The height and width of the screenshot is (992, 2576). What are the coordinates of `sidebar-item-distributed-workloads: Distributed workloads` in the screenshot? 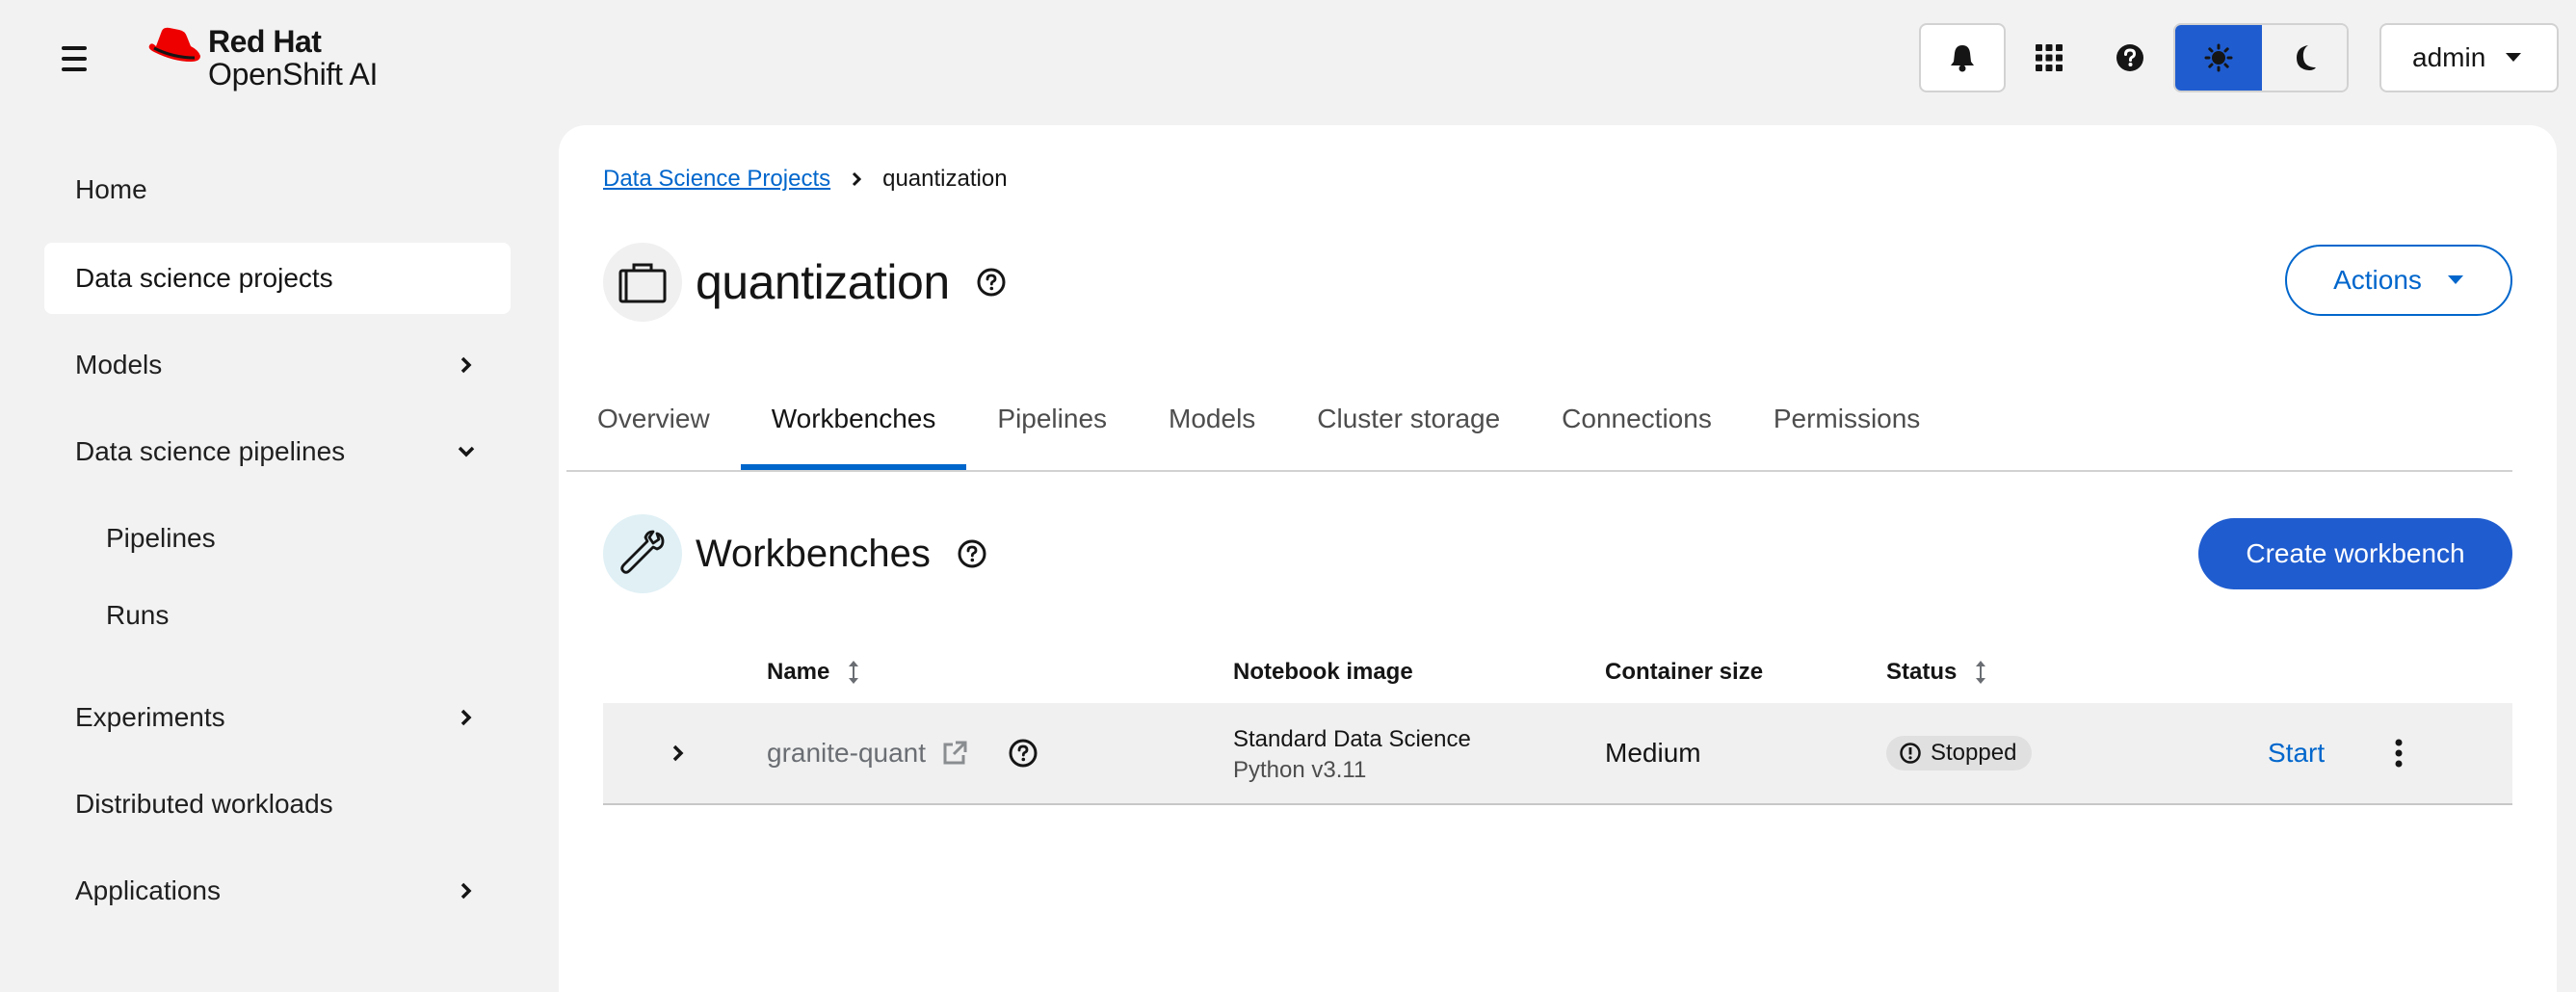 It's located at (277, 804).